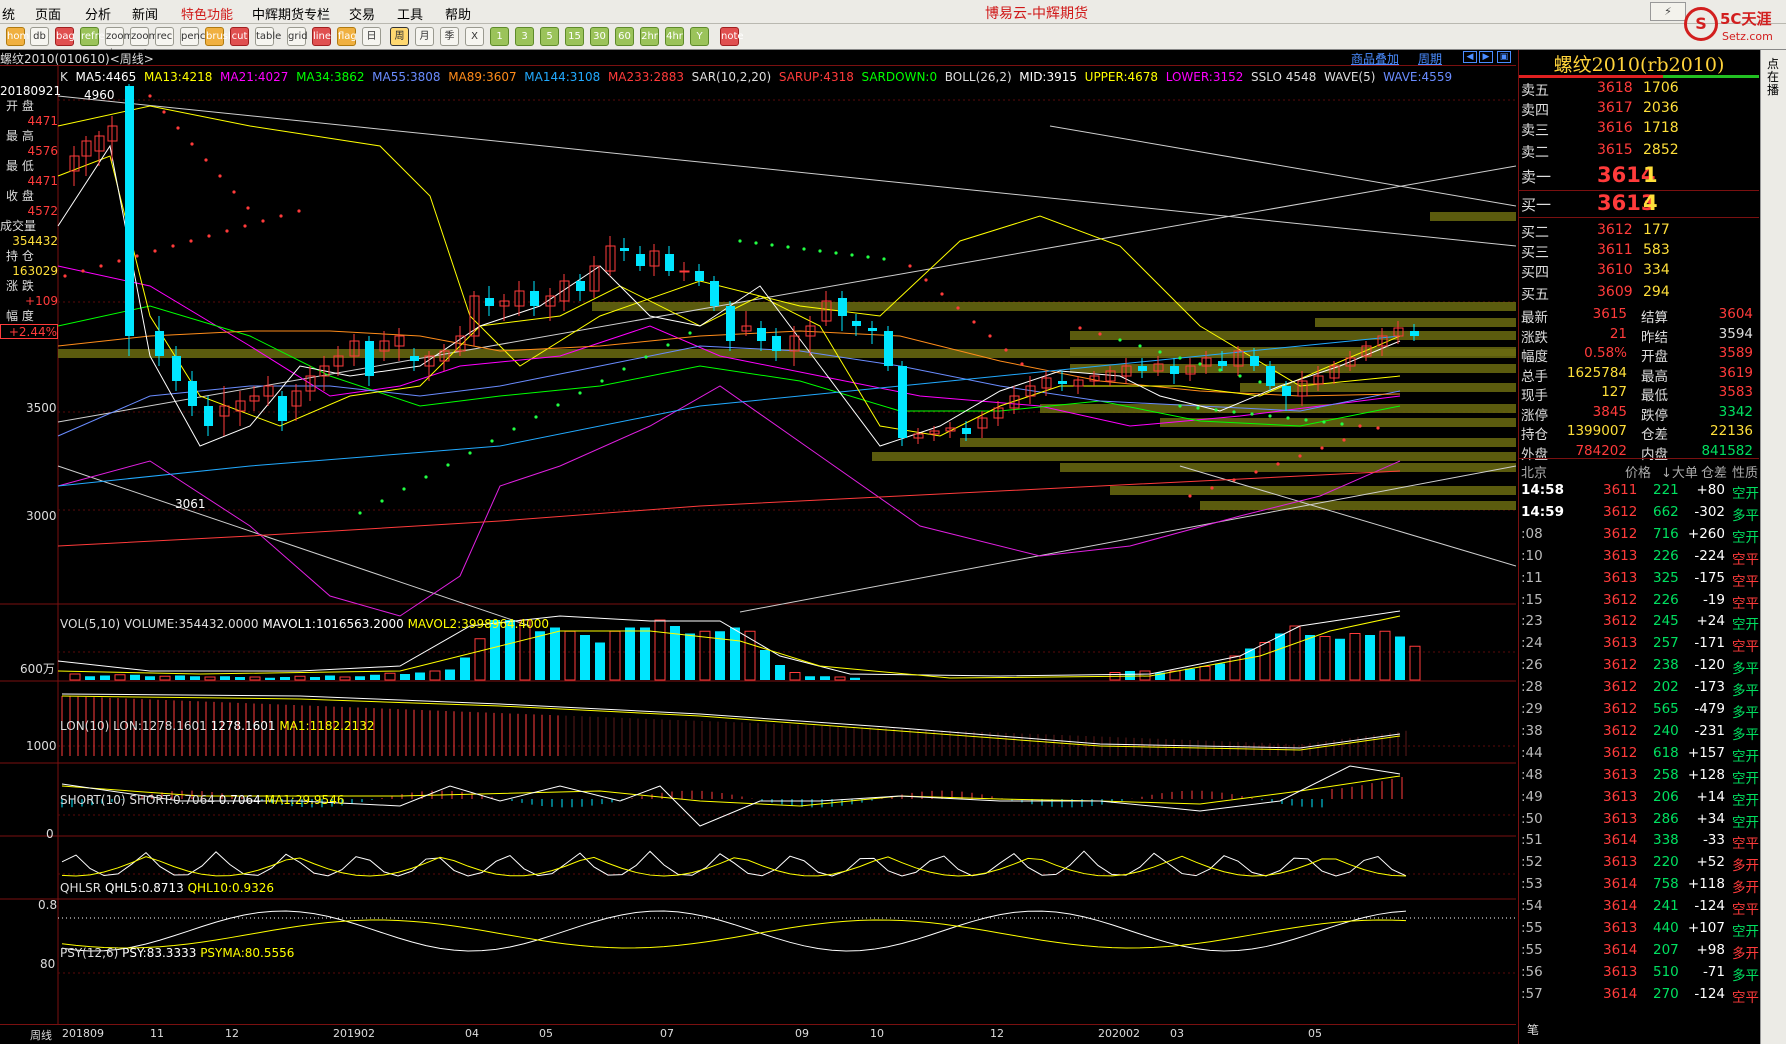 The width and height of the screenshot is (1786, 1044). Describe the element at coordinates (1639, 689) in the screenshot. I see `tick-row: :28 3612 202 -173 多平` at that location.